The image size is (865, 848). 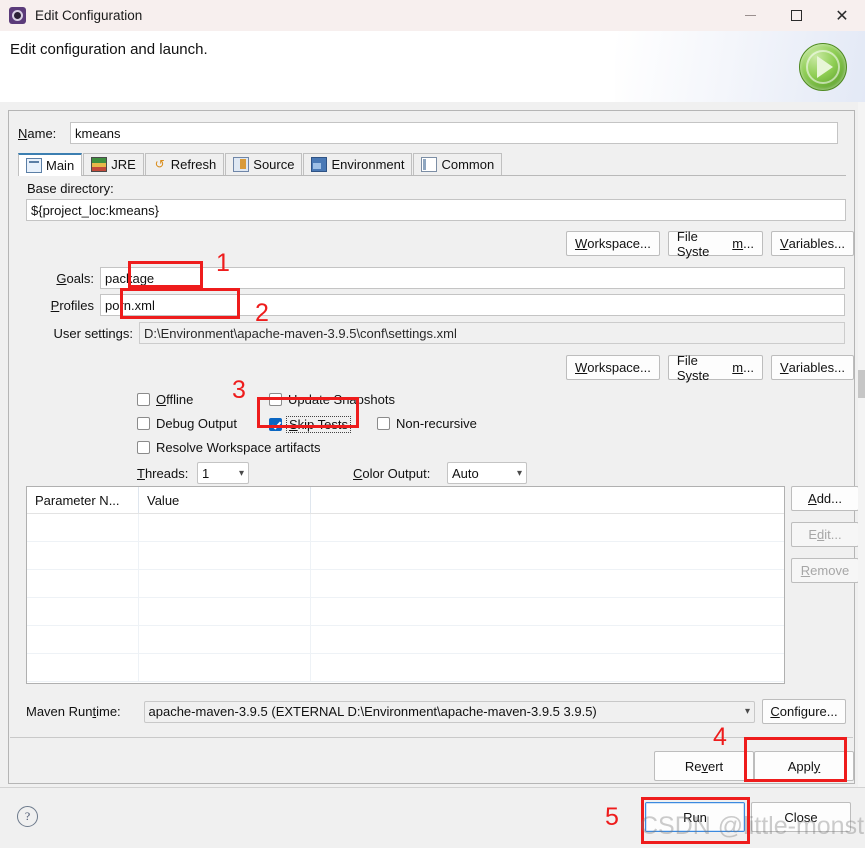 I want to click on checkbox-resolve-workspace-artifacts: Resolve Workspace artifacts, so click(x=229, y=447).